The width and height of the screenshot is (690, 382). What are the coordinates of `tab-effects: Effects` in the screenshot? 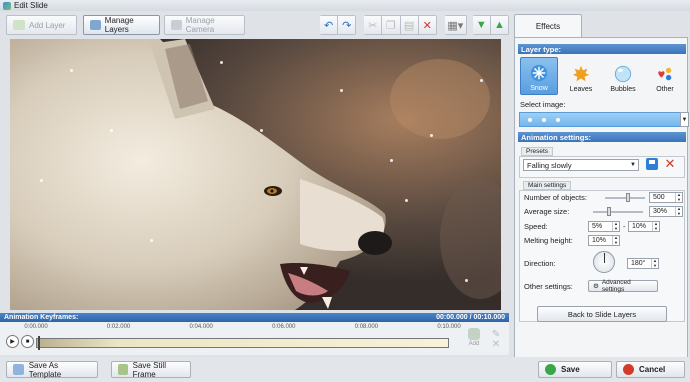 It's located at (548, 25).